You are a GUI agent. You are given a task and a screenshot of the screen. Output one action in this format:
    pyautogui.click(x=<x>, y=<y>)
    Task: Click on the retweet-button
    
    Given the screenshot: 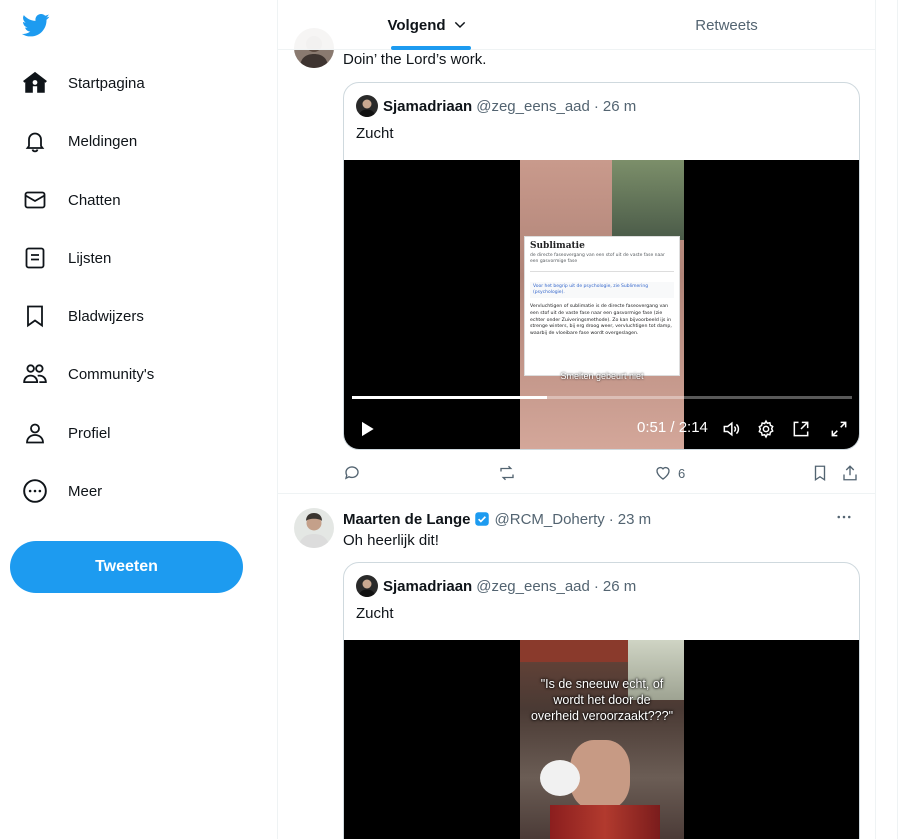 What is the action you would take?
    pyautogui.click(x=507, y=473)
    